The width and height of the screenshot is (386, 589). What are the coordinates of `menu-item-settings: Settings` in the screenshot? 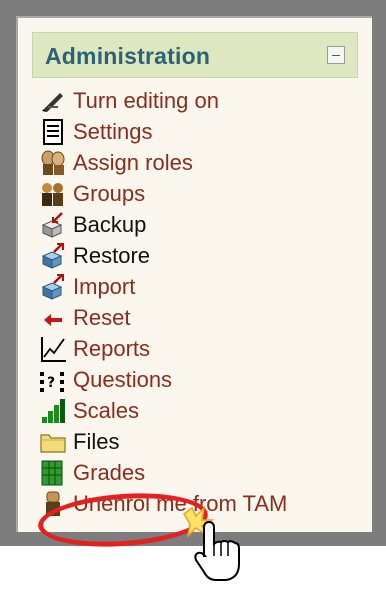 It's located at (95, 132).